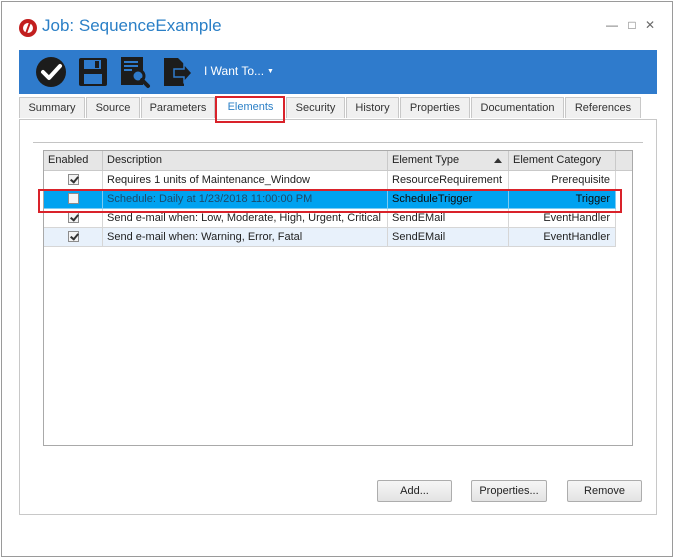  I want to click on element-type-cell: ScheduleTrigger, so click(448, 199).